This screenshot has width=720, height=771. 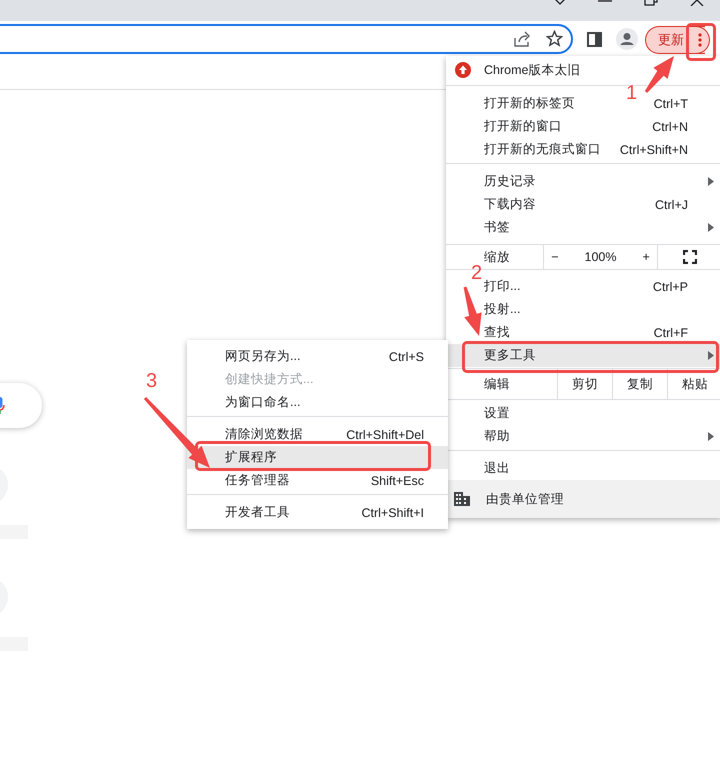 I want to click on menu-item: 查找 Ctrl+F, so click(x=583, y=332).